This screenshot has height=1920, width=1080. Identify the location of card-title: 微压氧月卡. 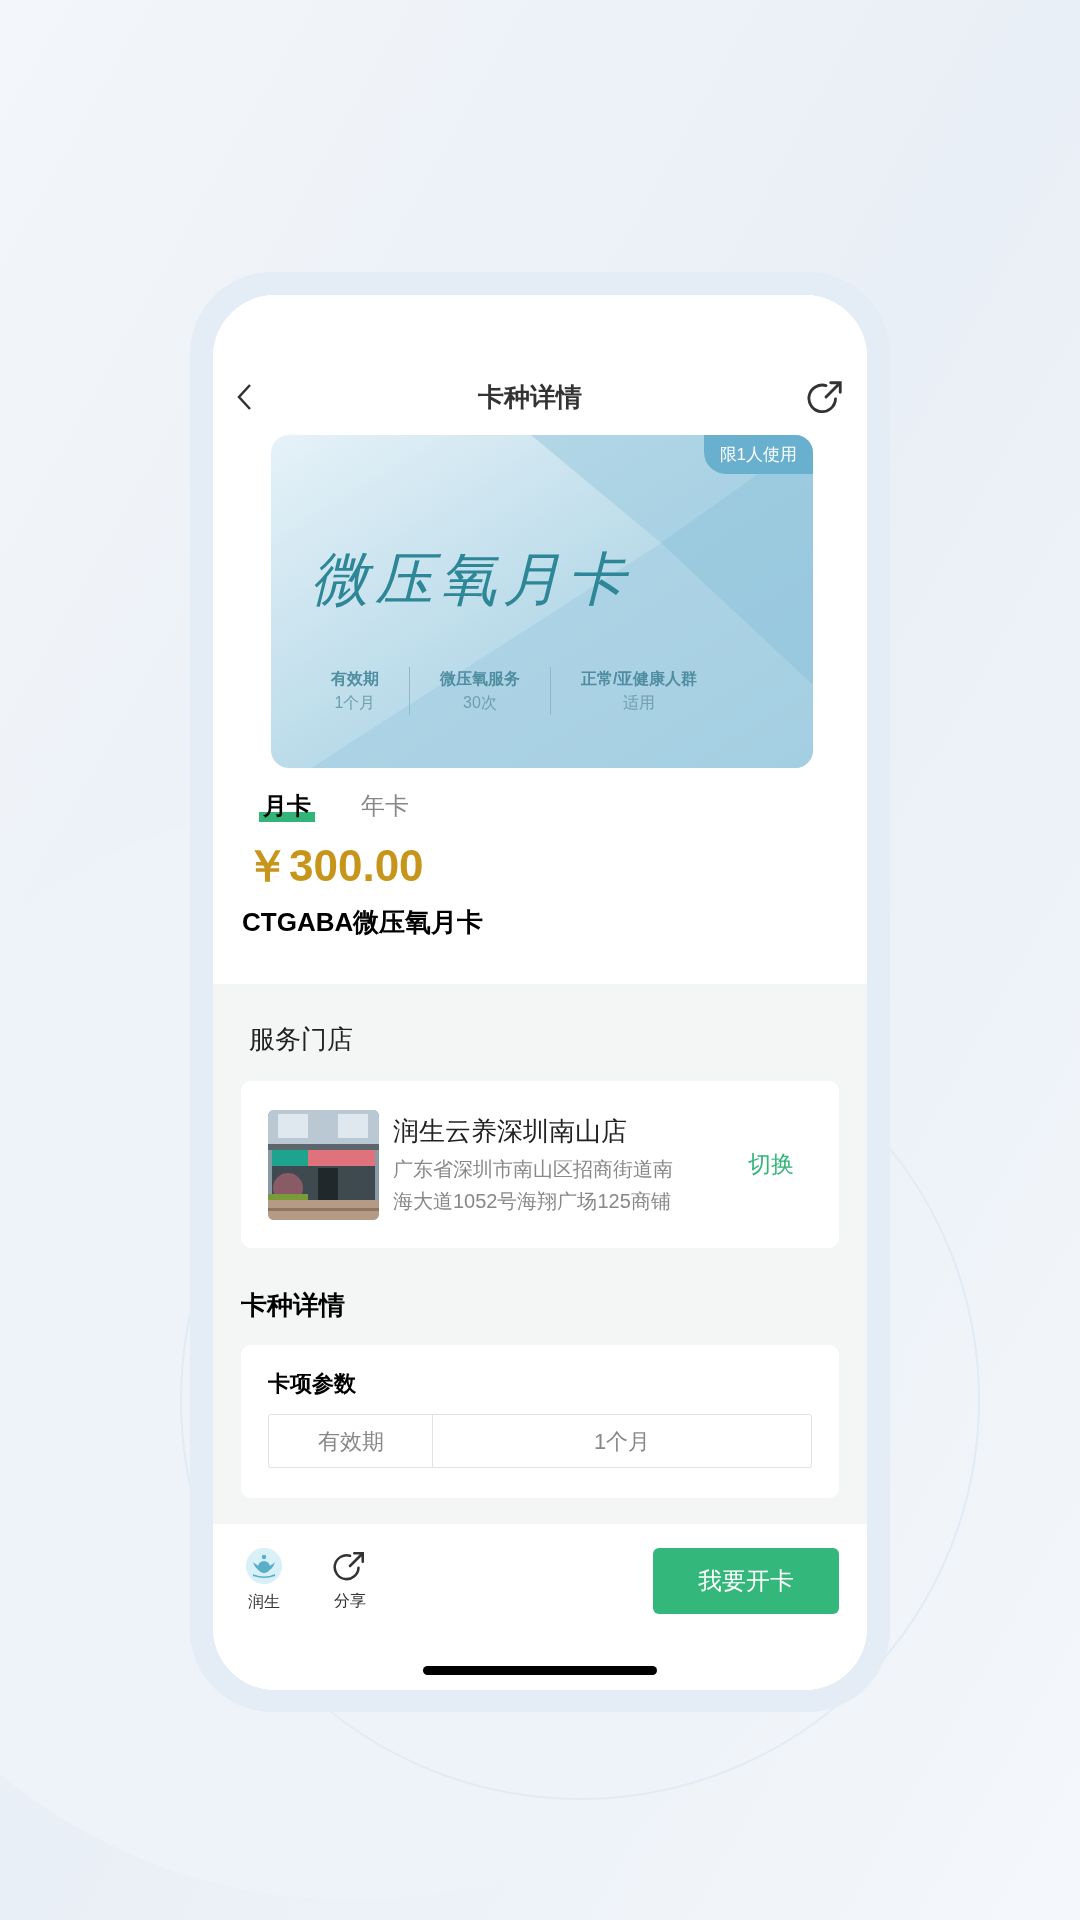
(471, 579).